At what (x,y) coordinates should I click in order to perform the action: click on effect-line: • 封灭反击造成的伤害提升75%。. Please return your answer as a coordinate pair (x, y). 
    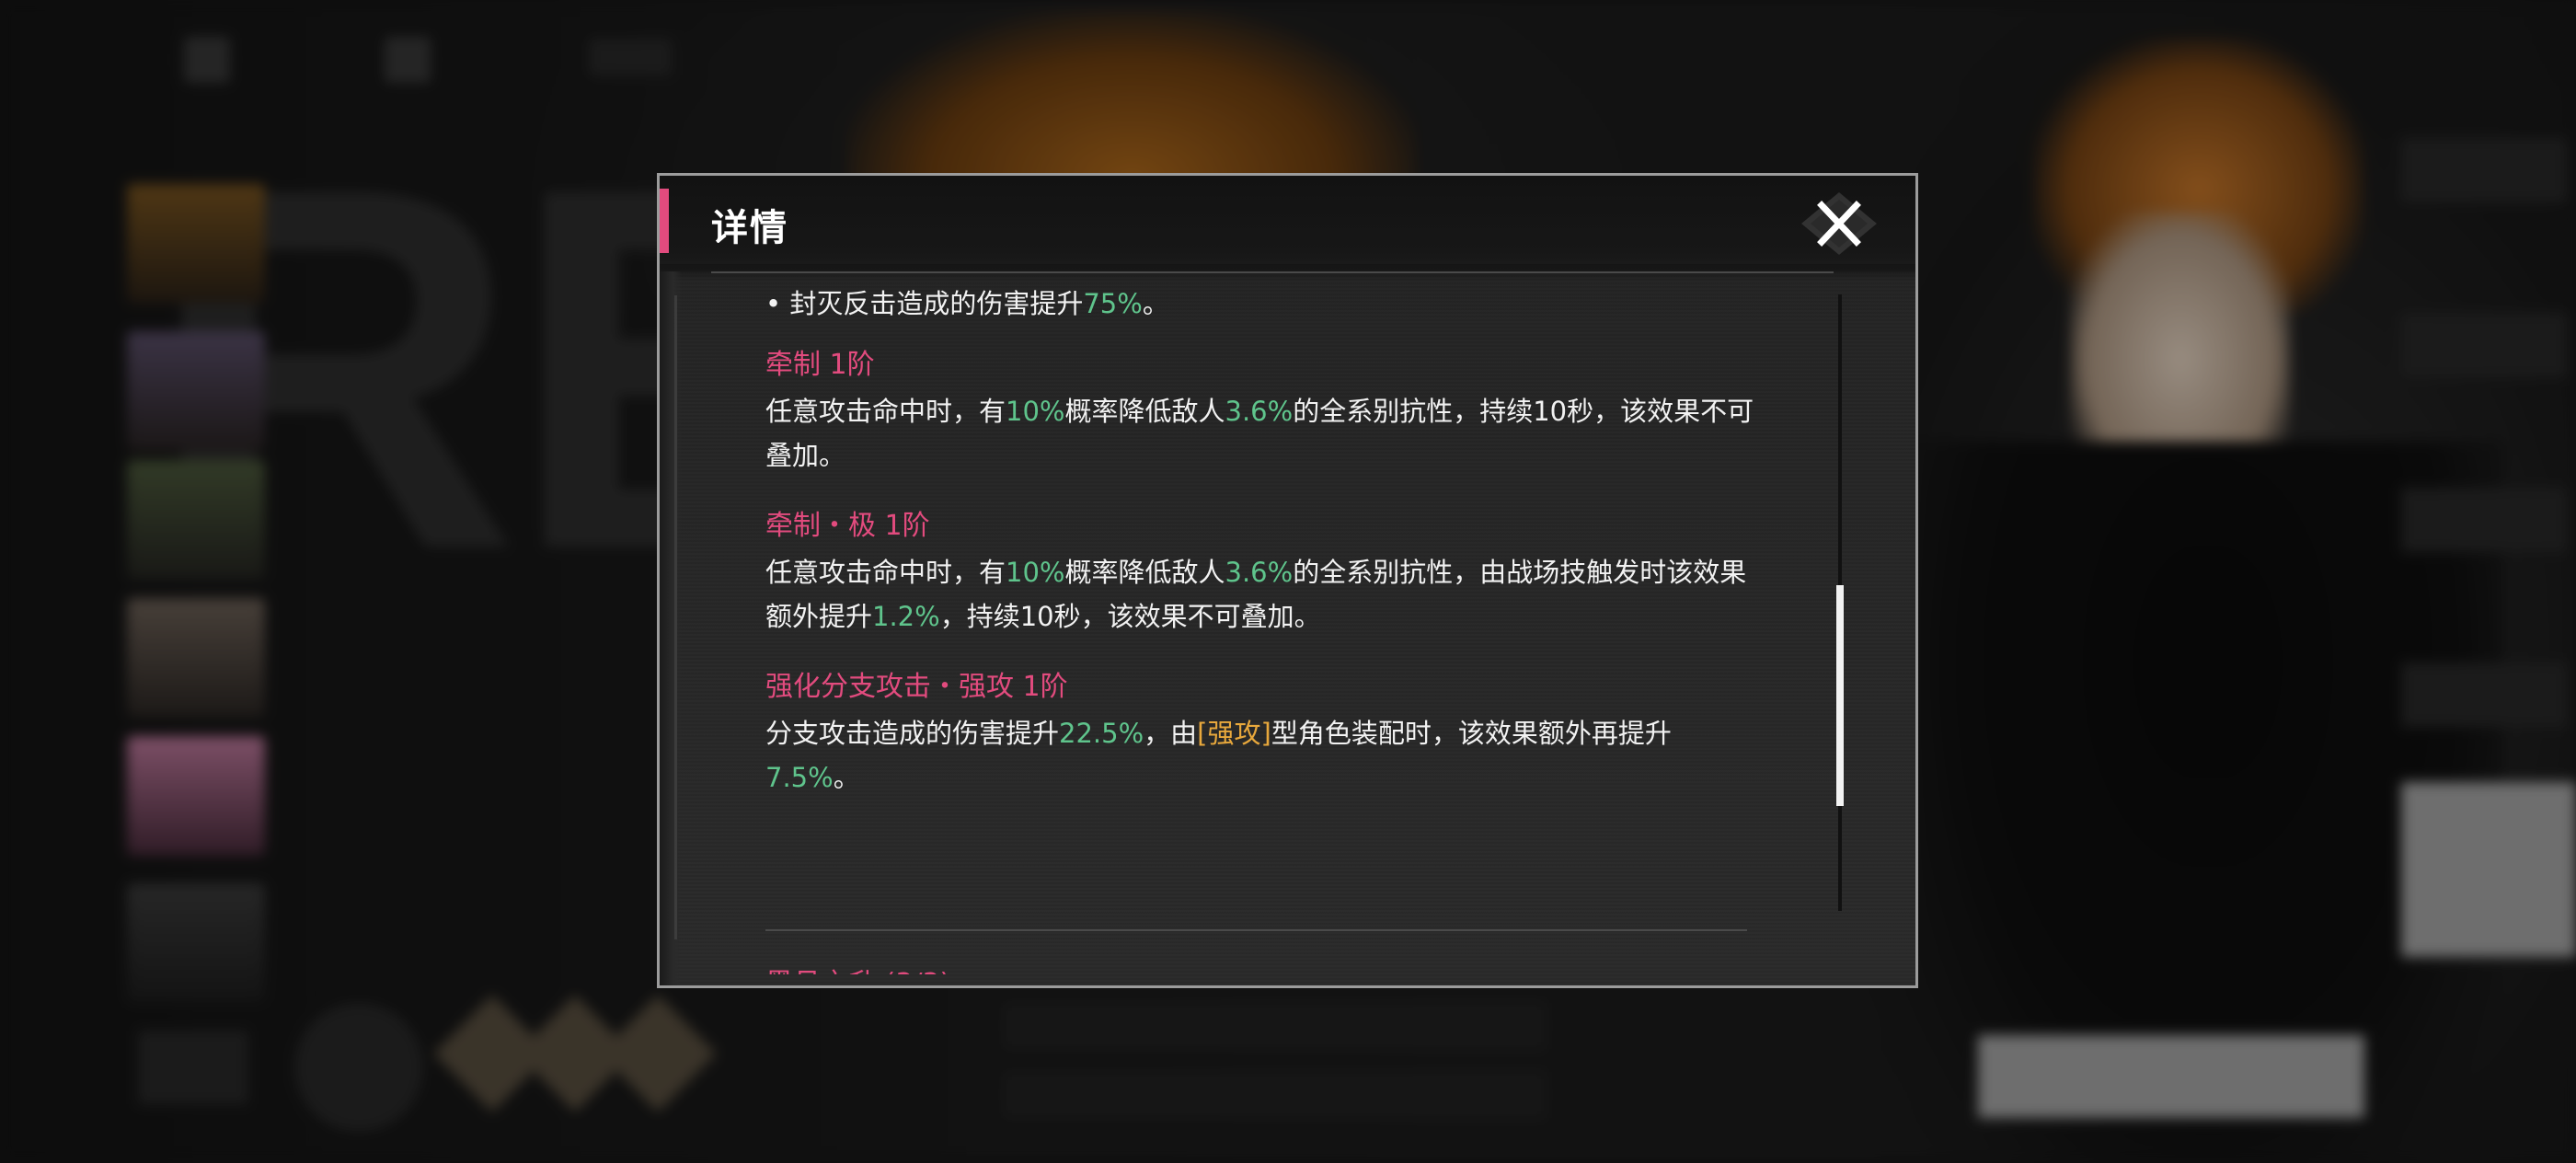
    Looking at the image, I should click on (967, 303).